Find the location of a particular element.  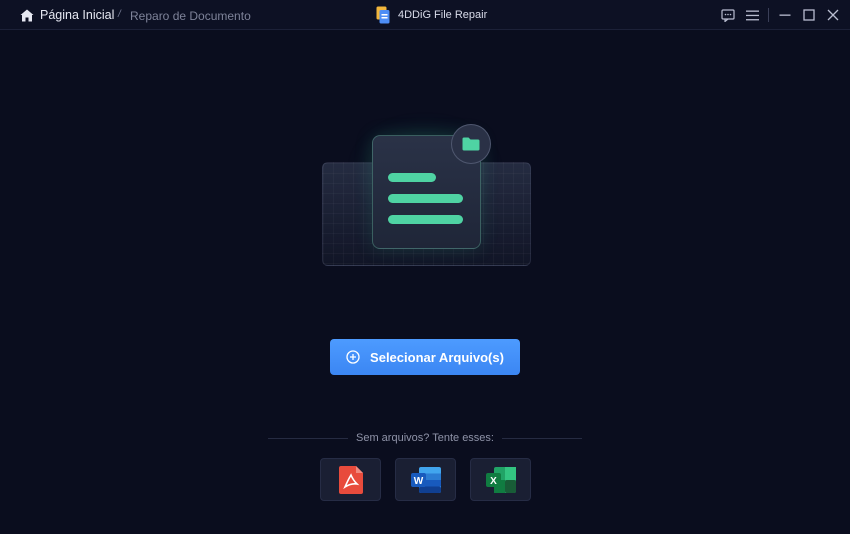

feedback-button is located at coordinates (728, 15).